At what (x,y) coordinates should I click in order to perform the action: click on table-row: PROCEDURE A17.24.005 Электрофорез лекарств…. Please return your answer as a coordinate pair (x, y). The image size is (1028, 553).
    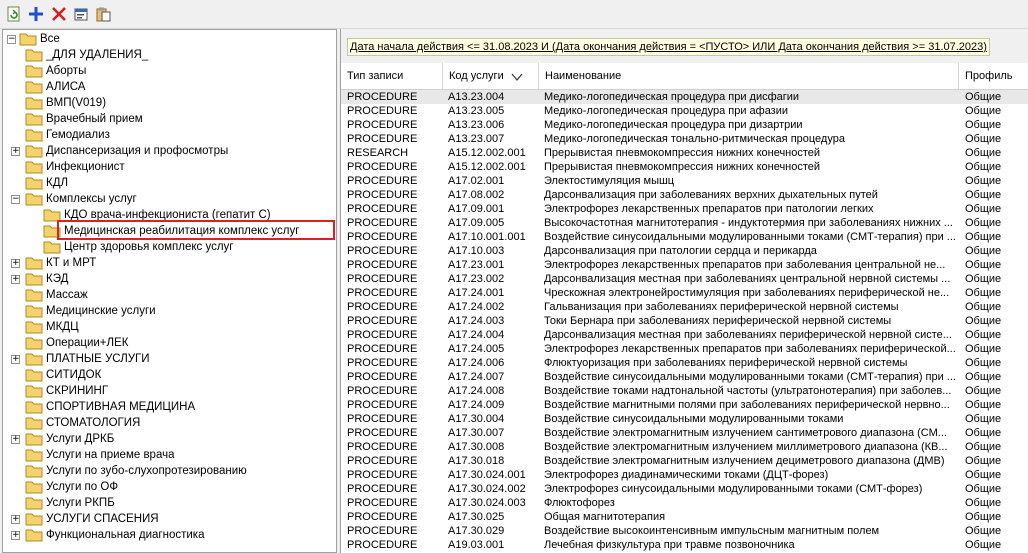
    Looking at the image, I should click on (684, 349).